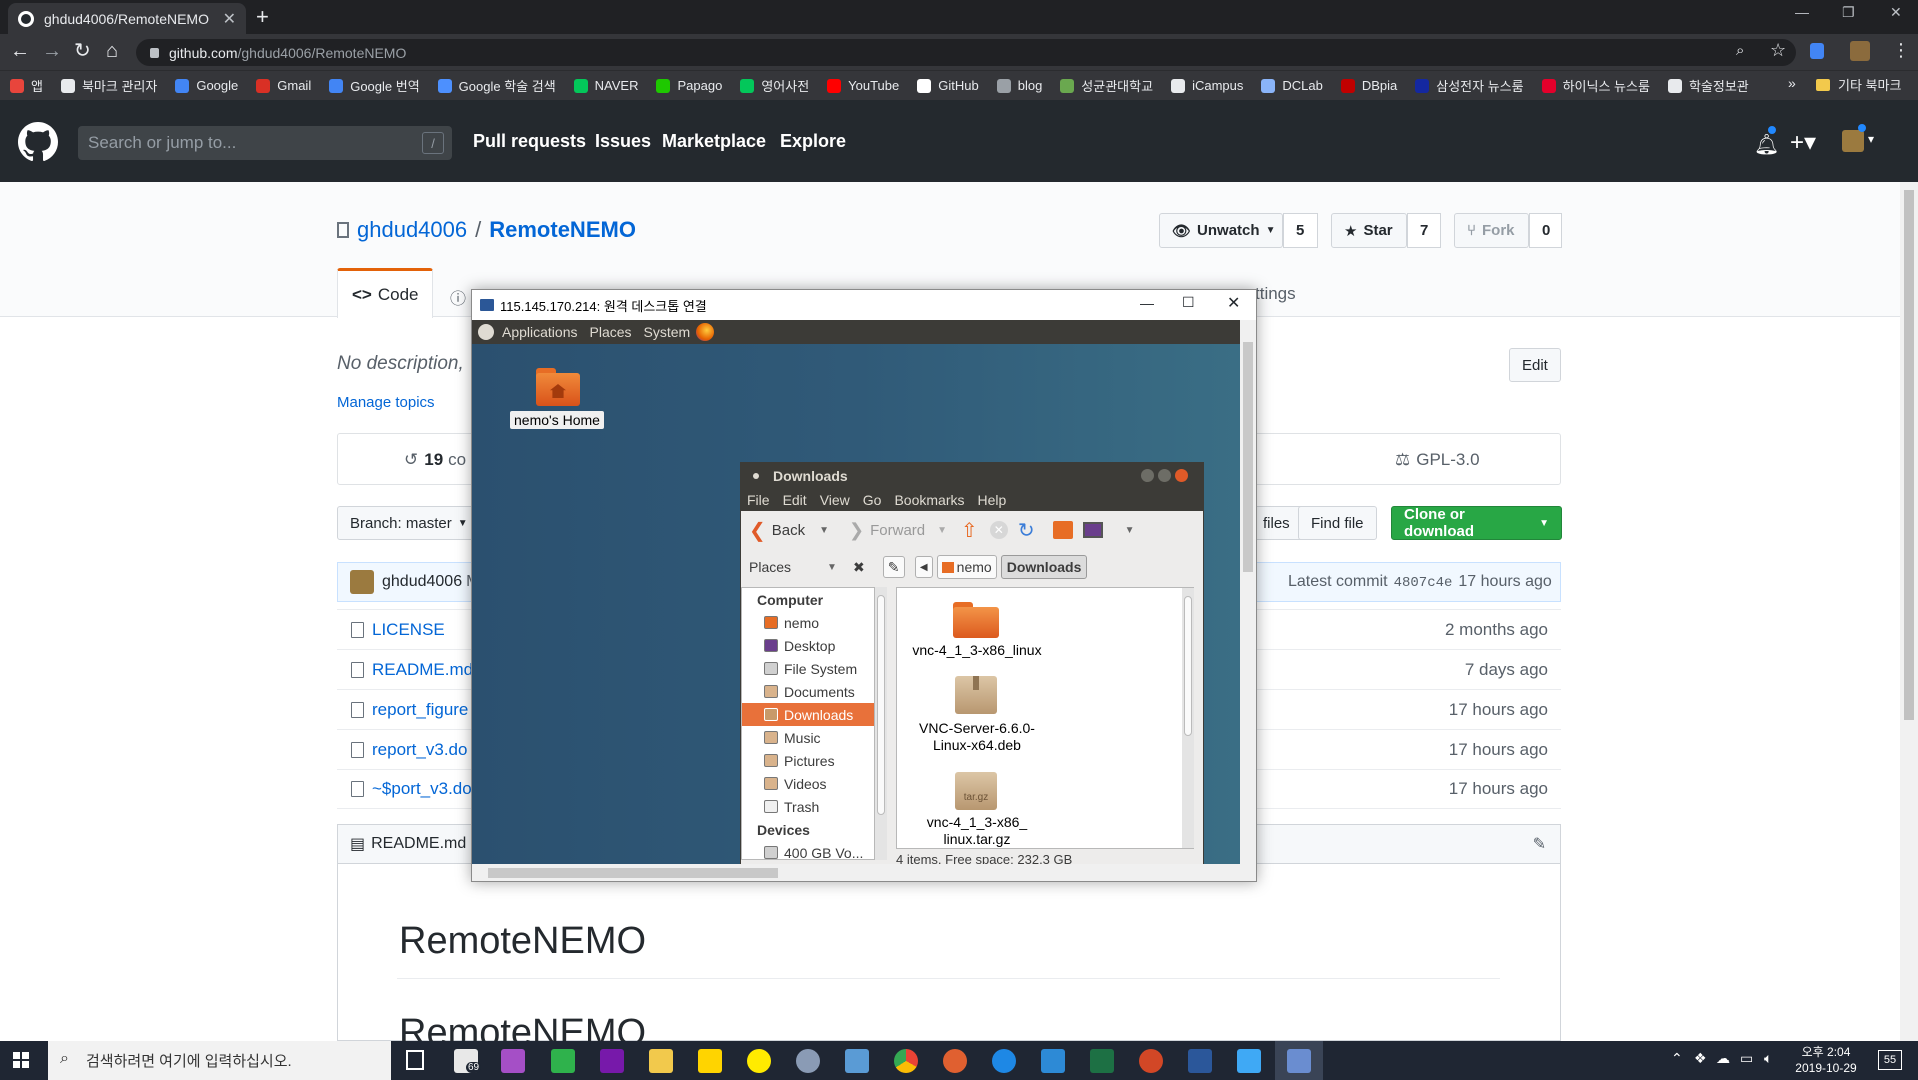 The height and width of the screenshot is (1080, 1918). Describe the element at coordinates (661, 1061) in the screenshot. I see `file-explorer-icon` at that location.